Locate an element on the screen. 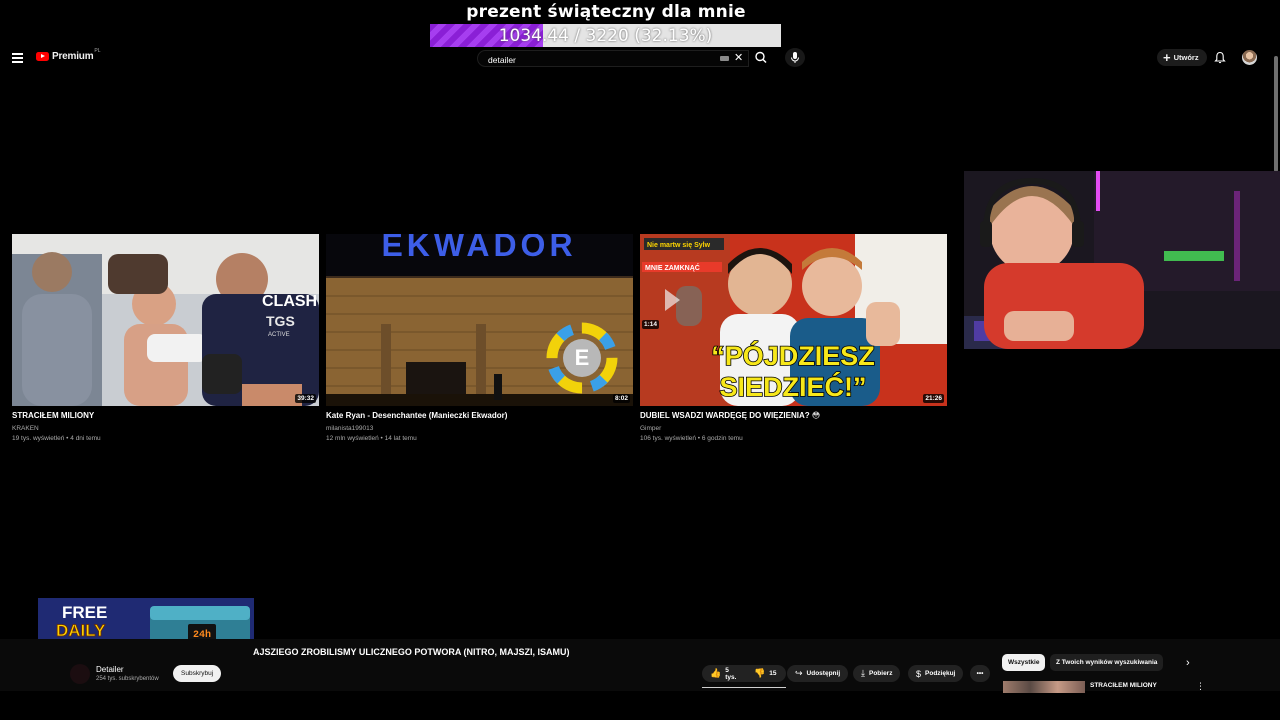 This screenshot has width=1280, height=720. video-channel: Gimper is located at coordinates (793, 428).